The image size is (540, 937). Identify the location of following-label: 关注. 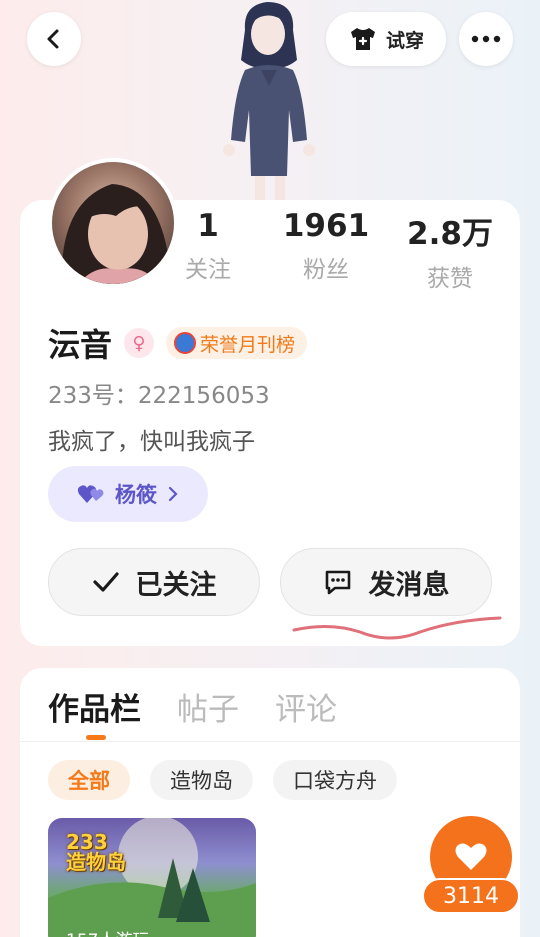
(208, 270).